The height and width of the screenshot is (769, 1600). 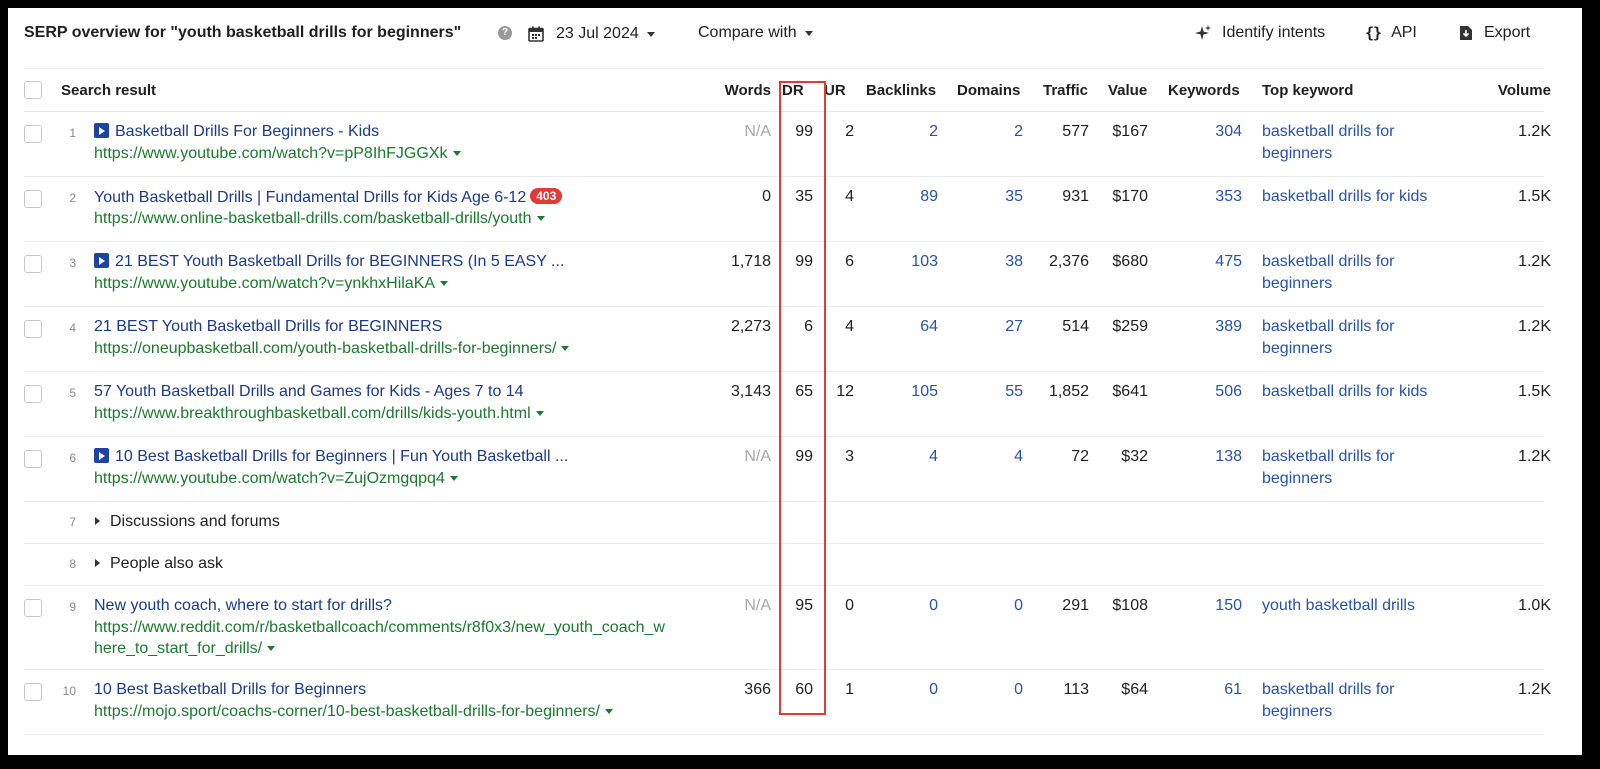 What do you see at coordinates (784, 565) in the screenshot?
I see `serp-feature-people-also-ask: 8 People also ask` at bounding box center [784, 565].